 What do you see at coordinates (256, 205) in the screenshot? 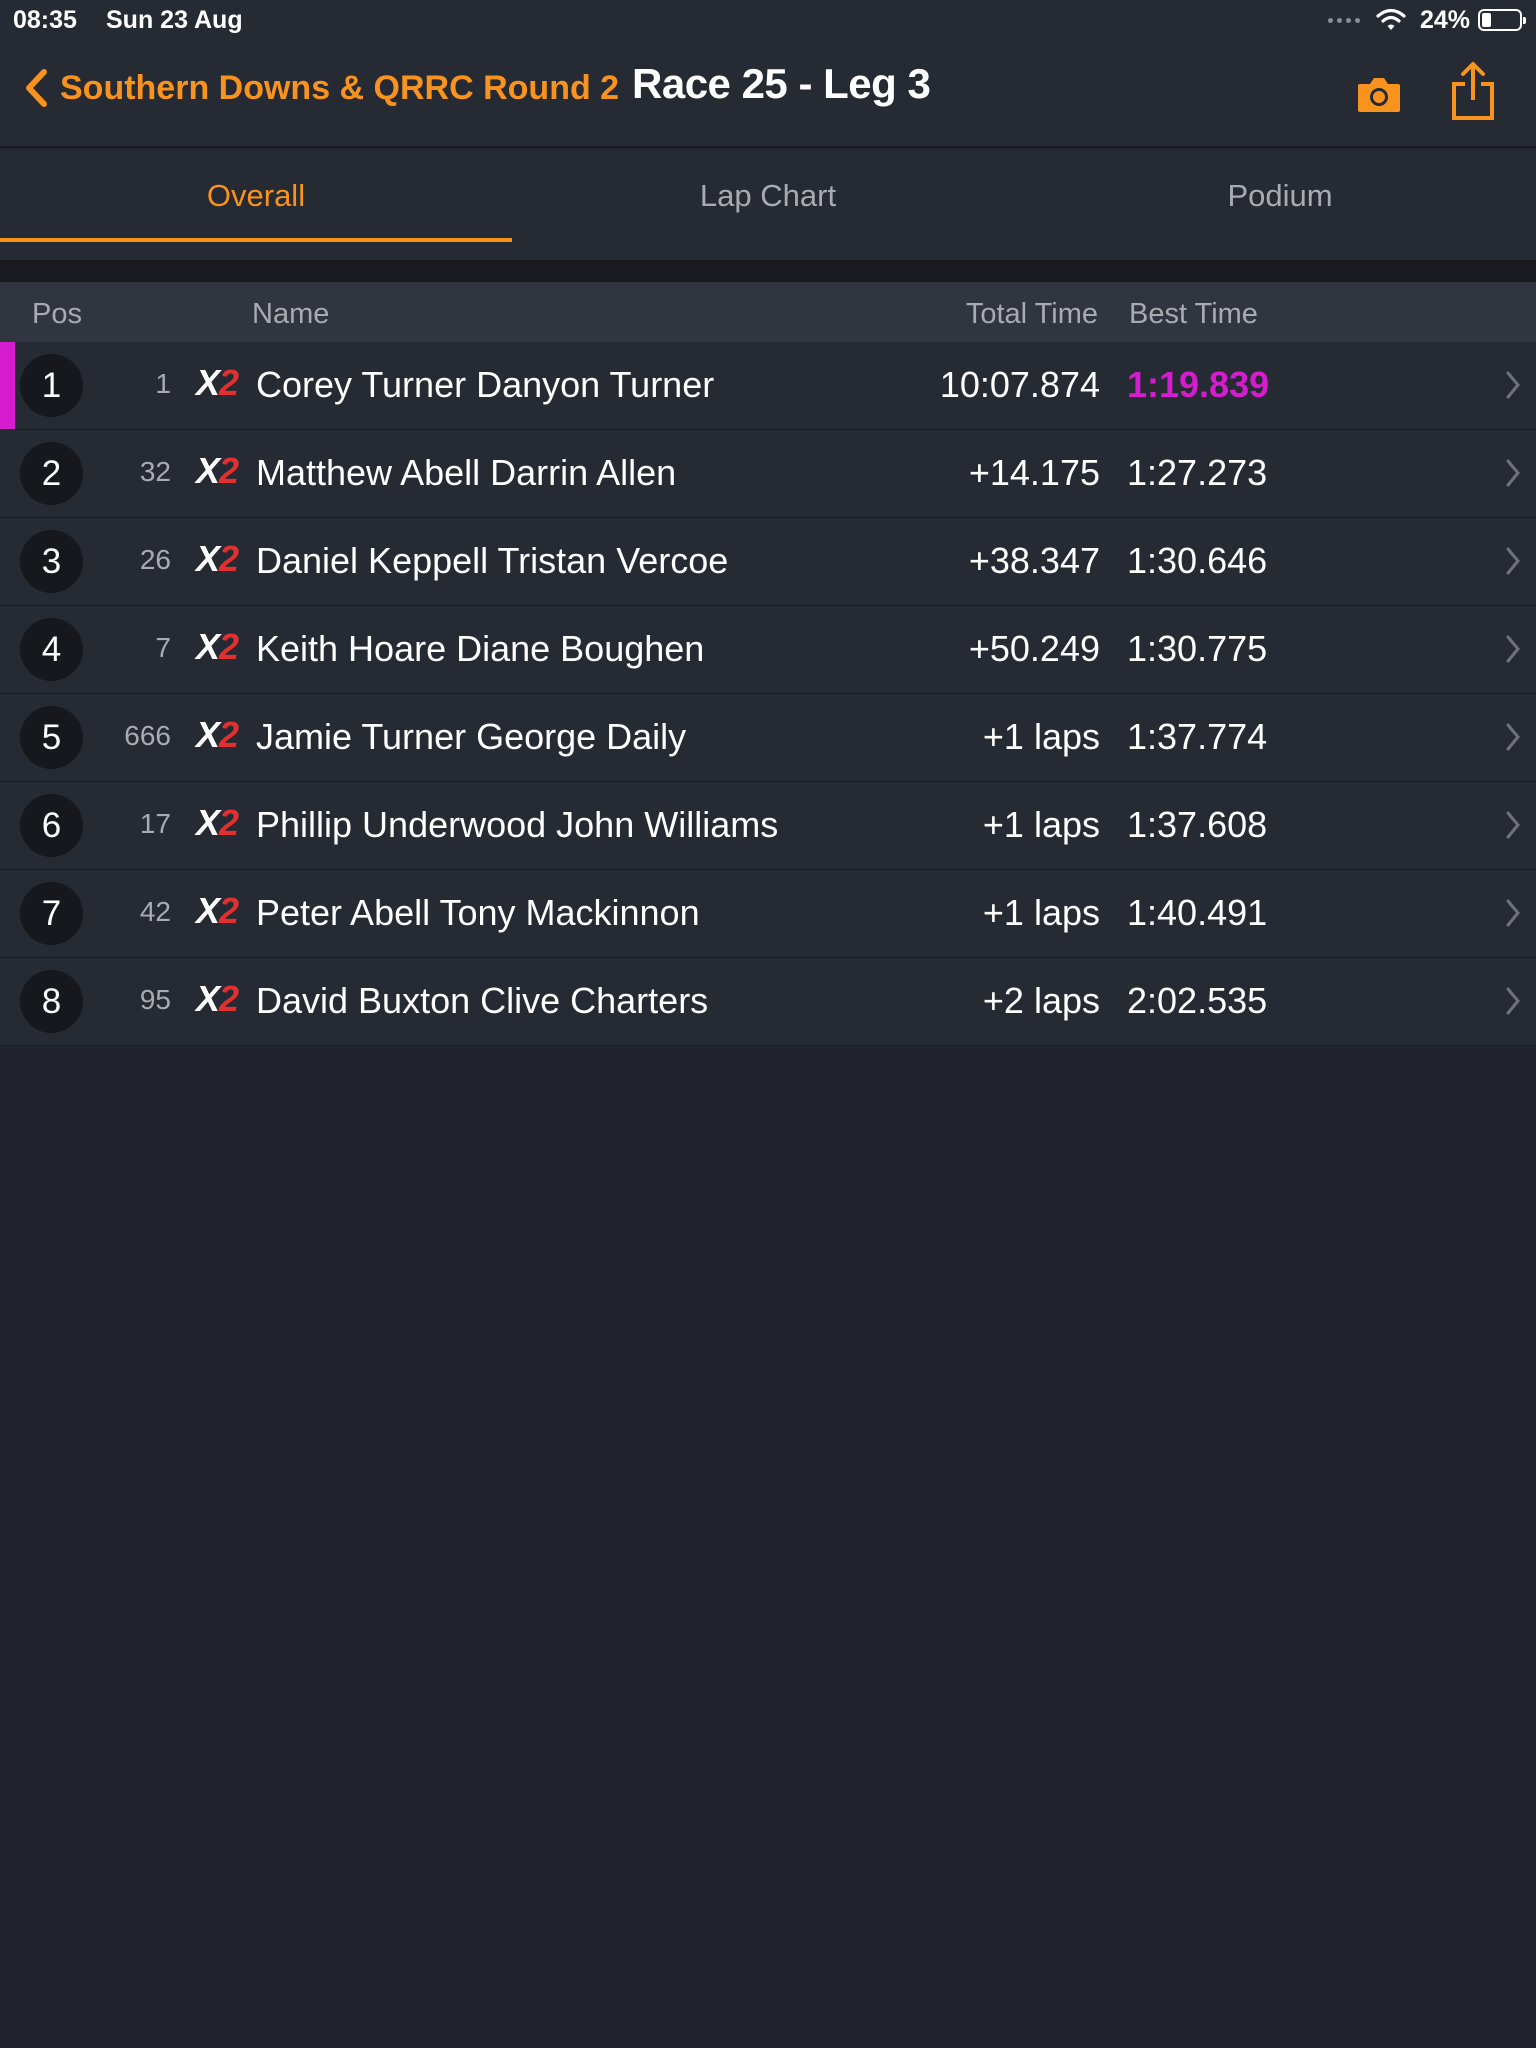
I see `tab-overall: Overall` at bounding box center [256, 205].